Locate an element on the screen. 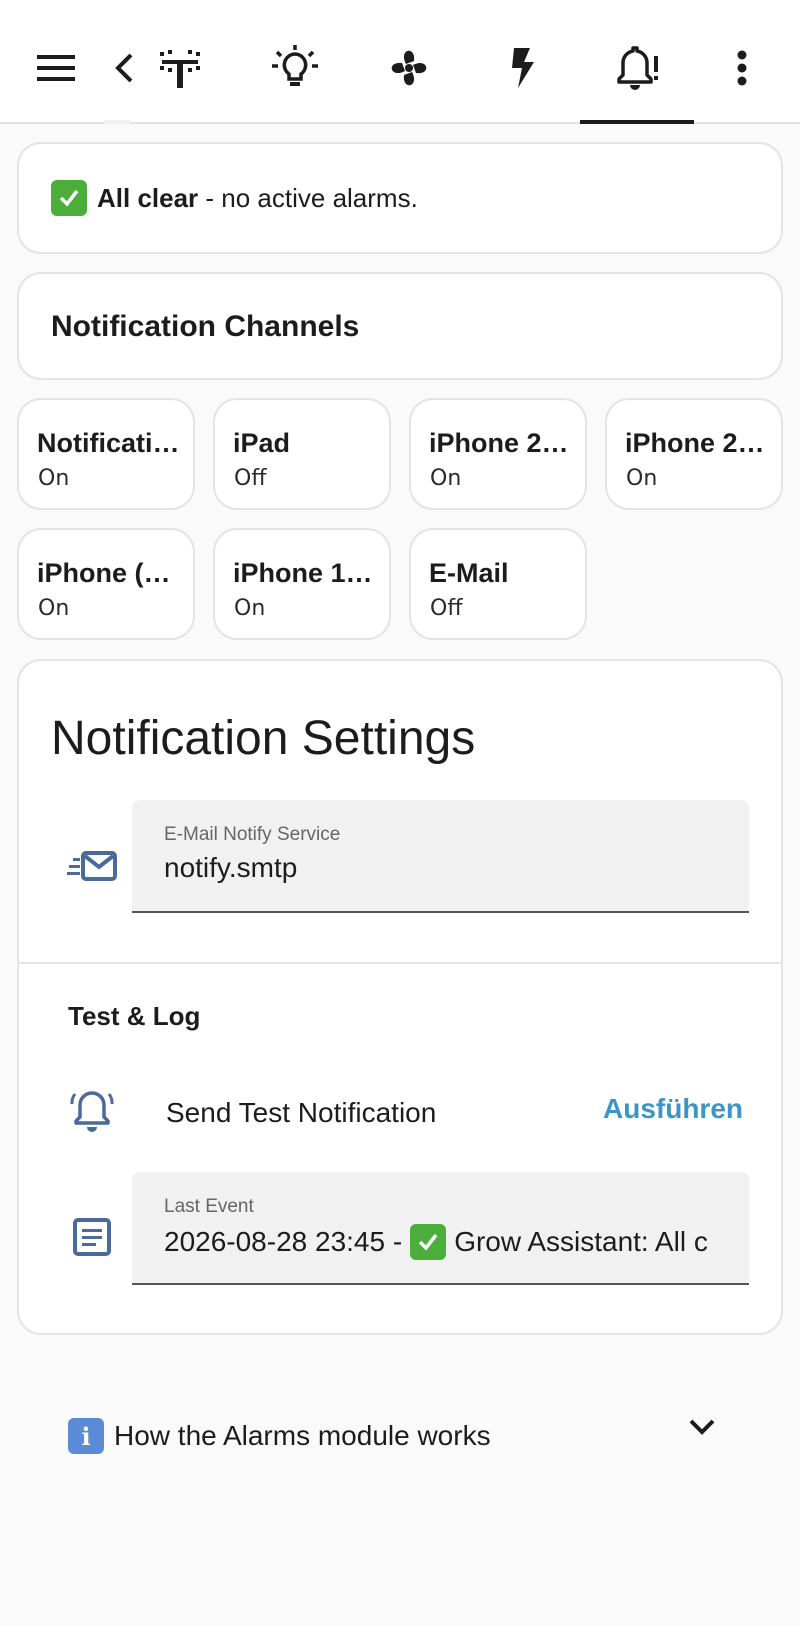  tab-irrigation is located at coordinates (180, 68).